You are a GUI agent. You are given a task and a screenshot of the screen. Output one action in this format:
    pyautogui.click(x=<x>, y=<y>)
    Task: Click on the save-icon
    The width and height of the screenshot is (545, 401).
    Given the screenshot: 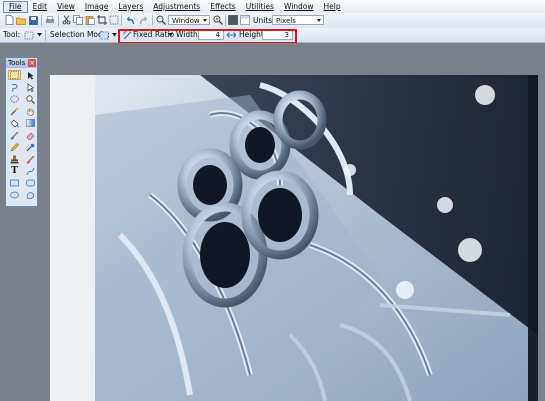 What is the action you would take?
    pyautogui.click(x=33, y=20)
    